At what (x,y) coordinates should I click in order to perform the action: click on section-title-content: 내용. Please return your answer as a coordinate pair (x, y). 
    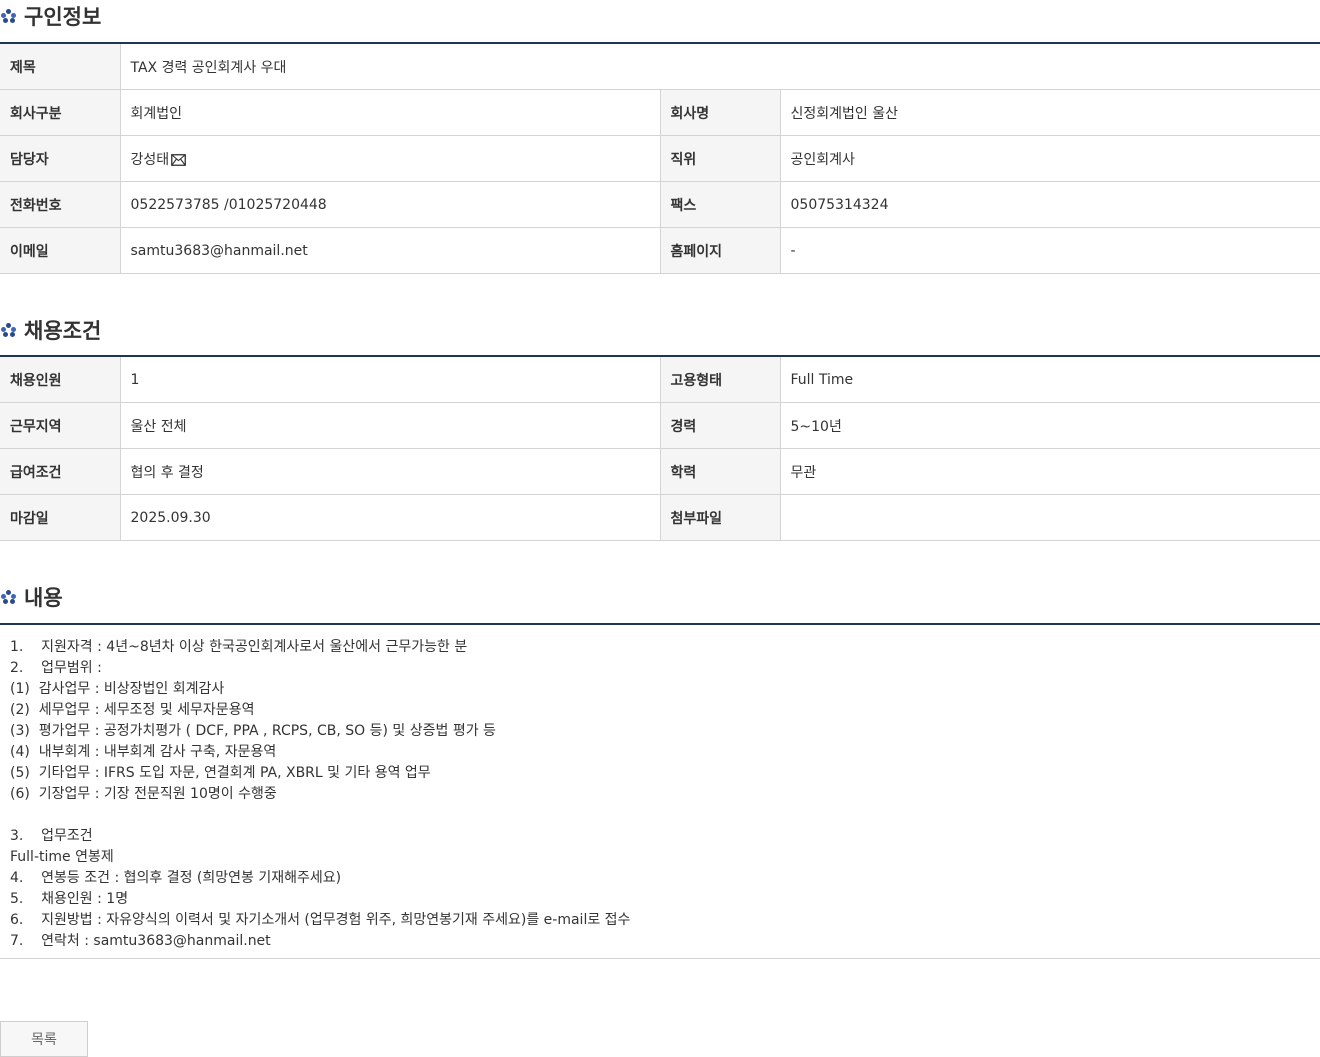
    Looking at the image, I should click on (31, 597).